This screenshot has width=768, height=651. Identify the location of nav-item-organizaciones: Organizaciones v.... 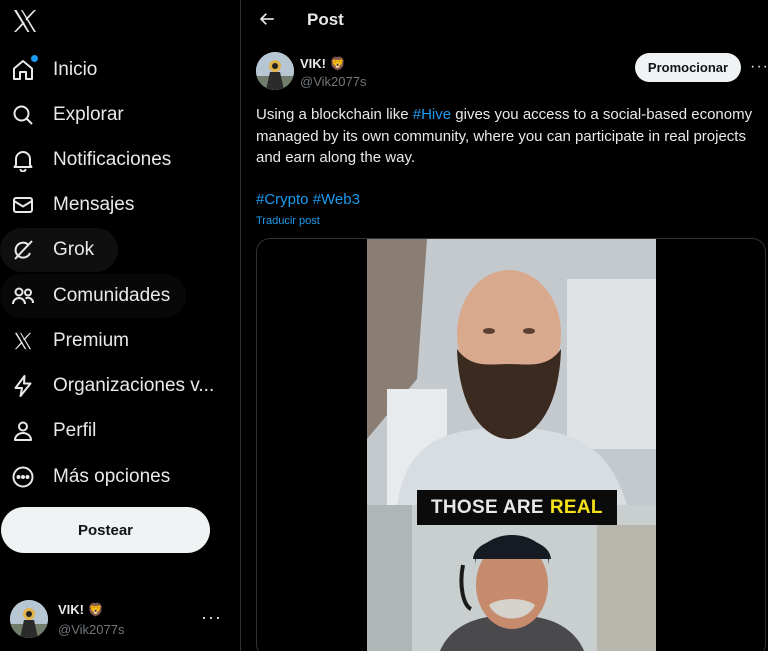
(113, 386).